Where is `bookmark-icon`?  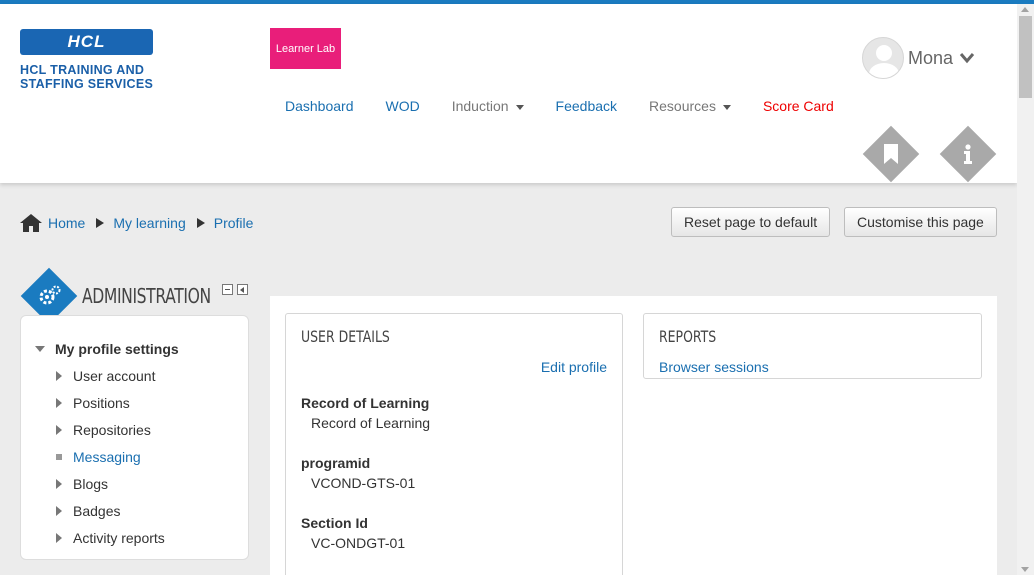
bookmark-icon is located at coordinates (891, 154).